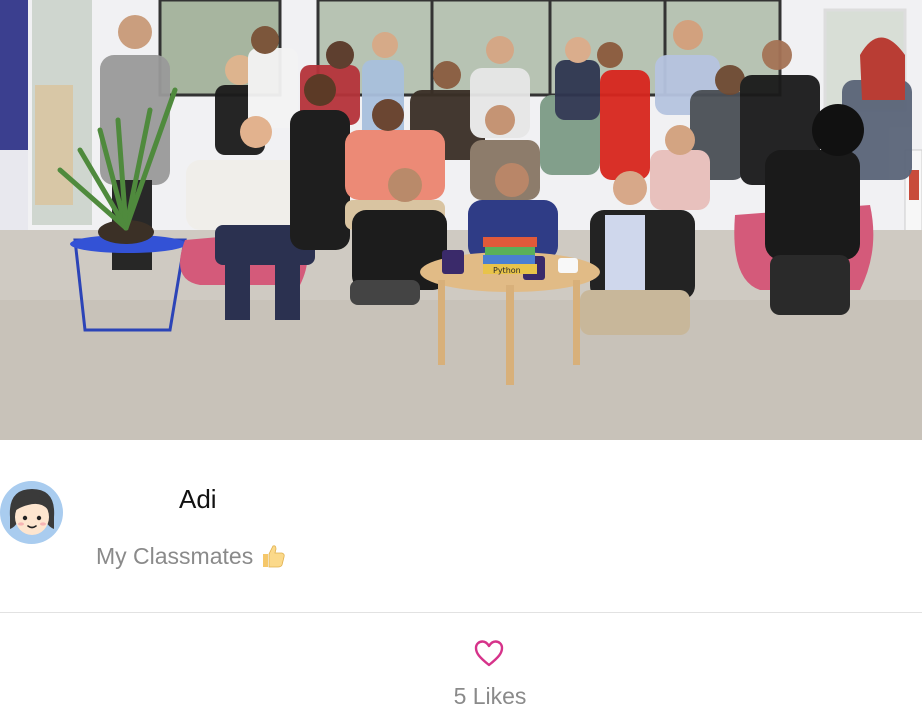 The width and height of the screenshot is (922, 714). What do you see at coordinates (274, 556) in the screenshot?
I see `thumbs-up-icon` at bounding box center [274, 556].